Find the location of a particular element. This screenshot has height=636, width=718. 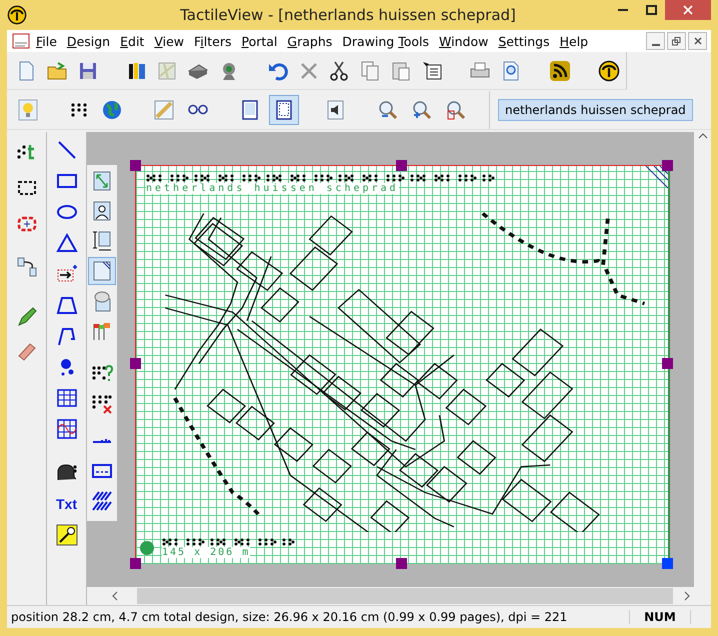

menu-item: Filters is located at coordinates (212, 41).